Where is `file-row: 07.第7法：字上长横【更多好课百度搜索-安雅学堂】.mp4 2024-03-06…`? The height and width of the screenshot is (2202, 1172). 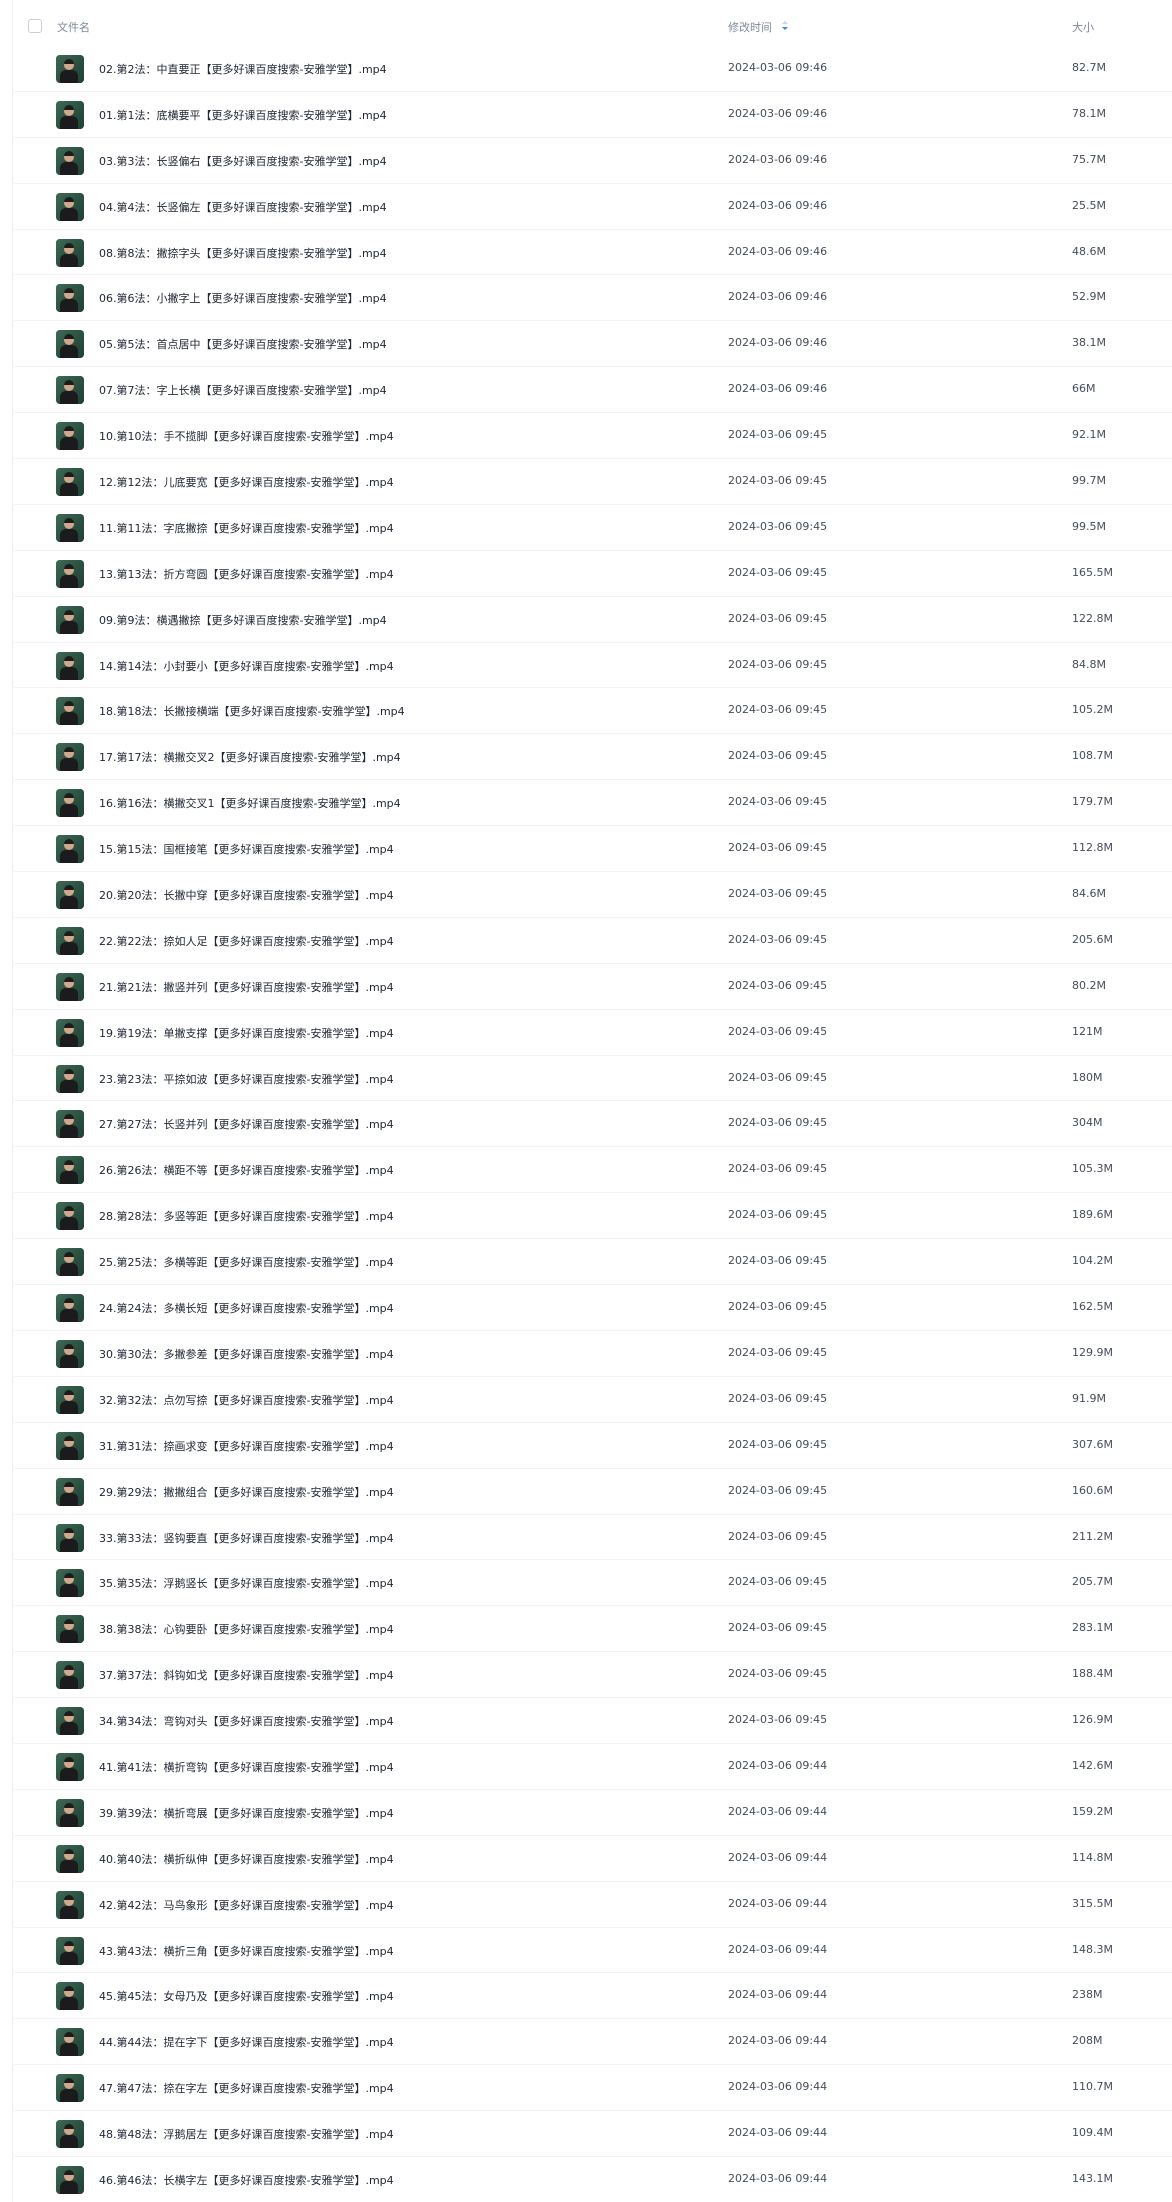 file-row: 07.第7法：字上长横【更多好课百度搜索-安雅学堂】.mp4 2024-03-06… is located at coordinates (593, 390).